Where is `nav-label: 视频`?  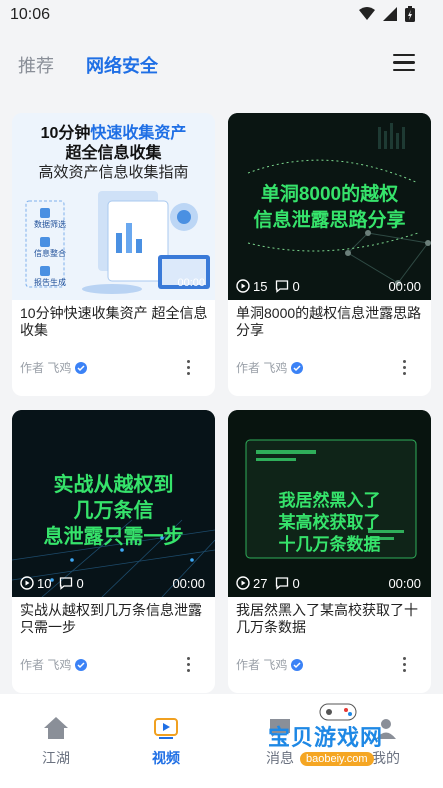
nav-label: 视频 is located at coordinates (166, 758).